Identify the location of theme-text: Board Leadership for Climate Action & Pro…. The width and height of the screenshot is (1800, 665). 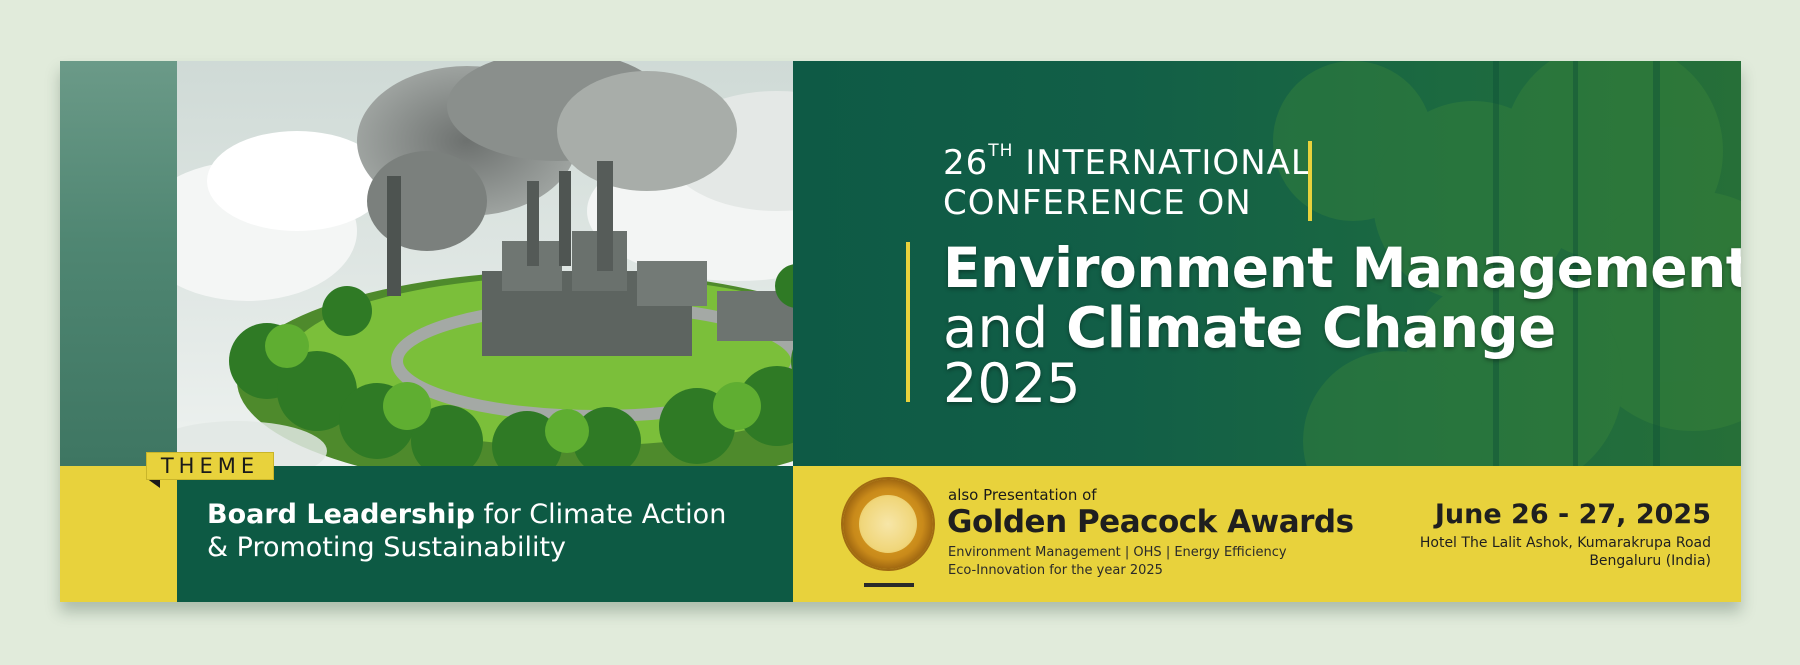
(467, 531).